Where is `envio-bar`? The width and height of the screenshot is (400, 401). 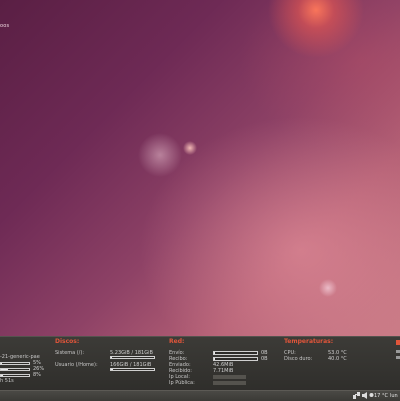
envio-bar is located at coordinates (235, 353).